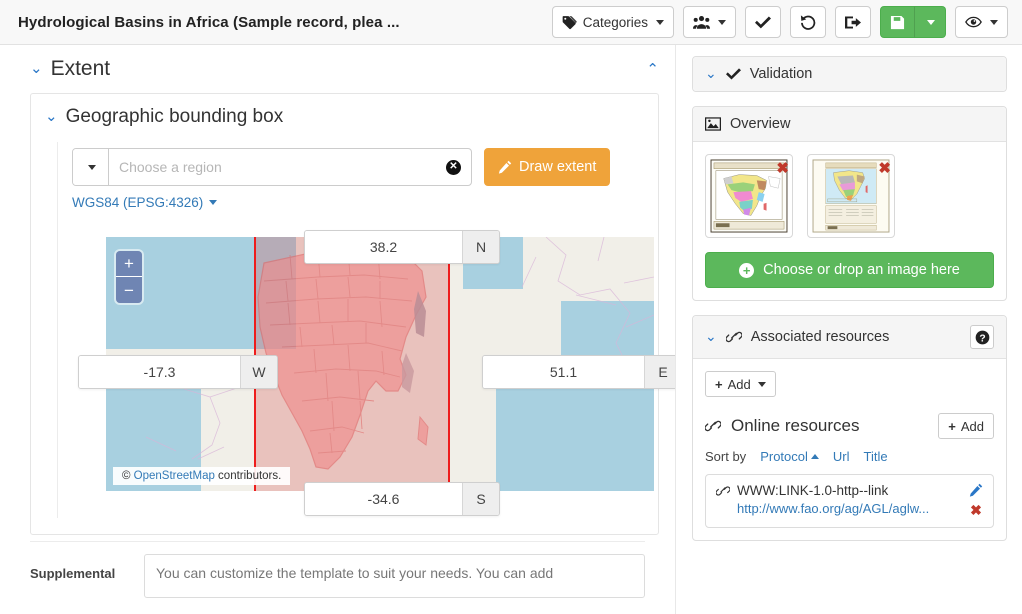 The width and height of the screenshot is (1022, 614). What do you see at coordinates (652, 69) in the screenshot?
I see `extent-collapse-toggle: ⌃` at bounding box center [652, 69].